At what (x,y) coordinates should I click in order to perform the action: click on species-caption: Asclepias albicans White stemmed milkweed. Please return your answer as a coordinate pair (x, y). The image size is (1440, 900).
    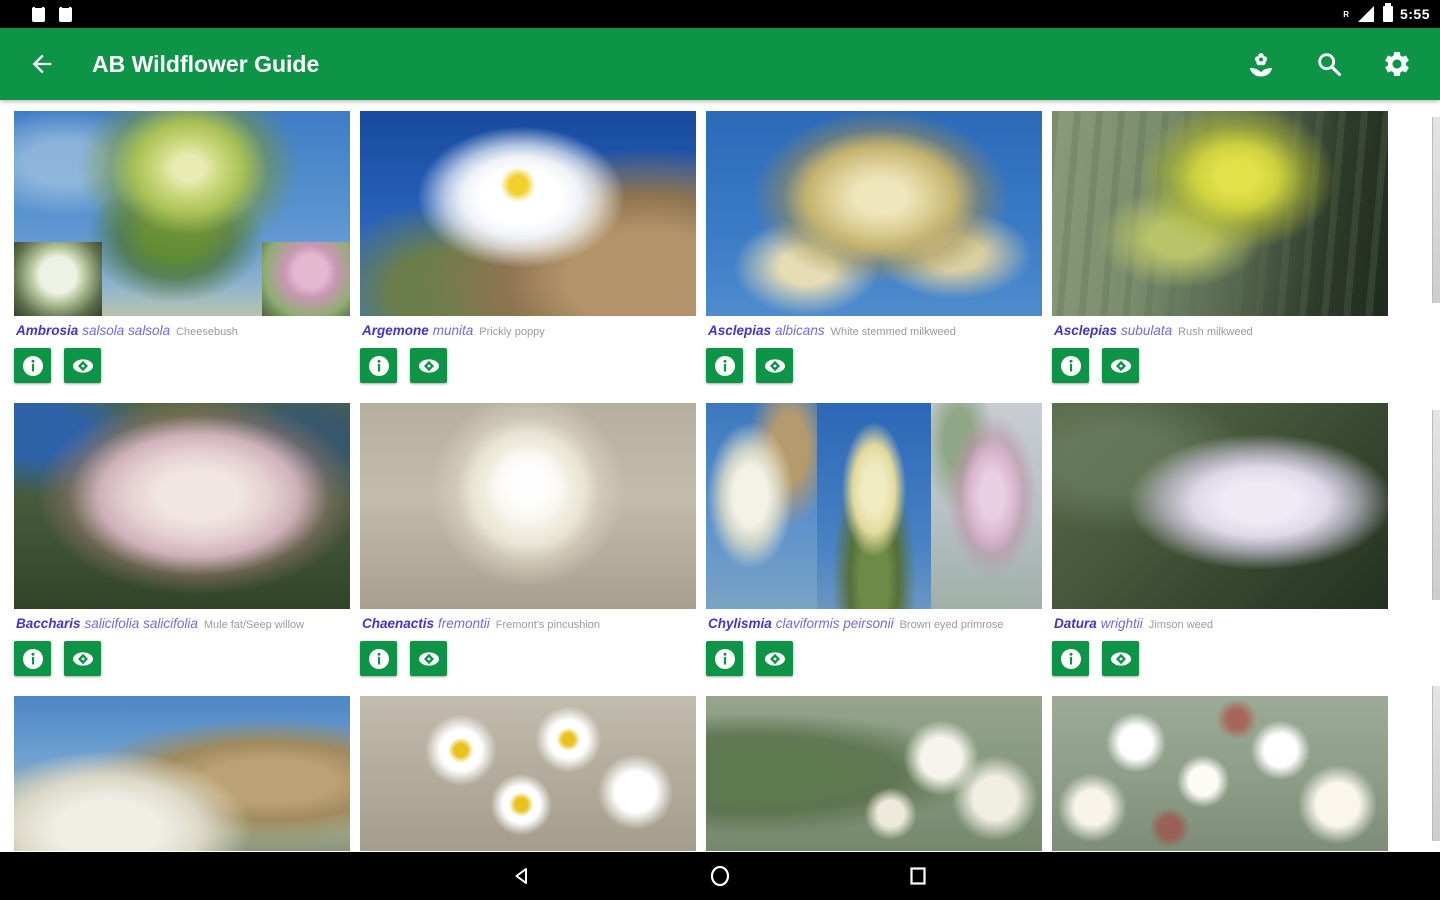
    Looking at the image, I should click on (874, 330).